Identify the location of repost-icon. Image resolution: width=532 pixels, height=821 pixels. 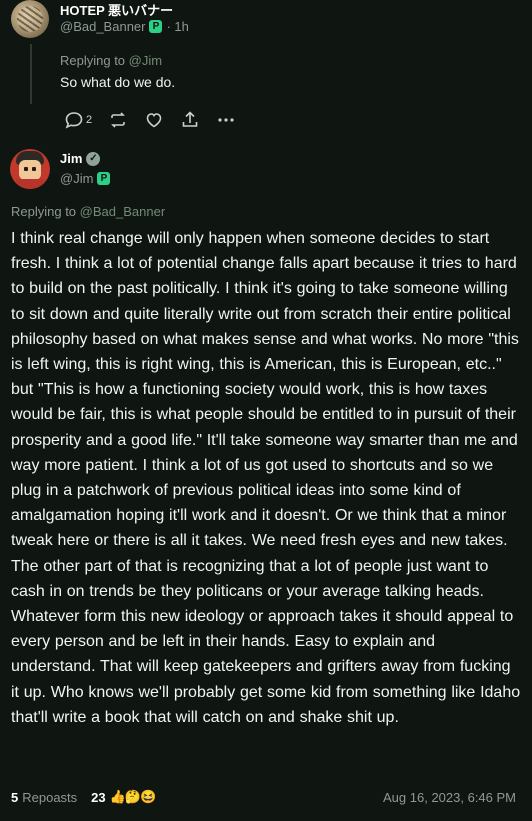
(118, 120).